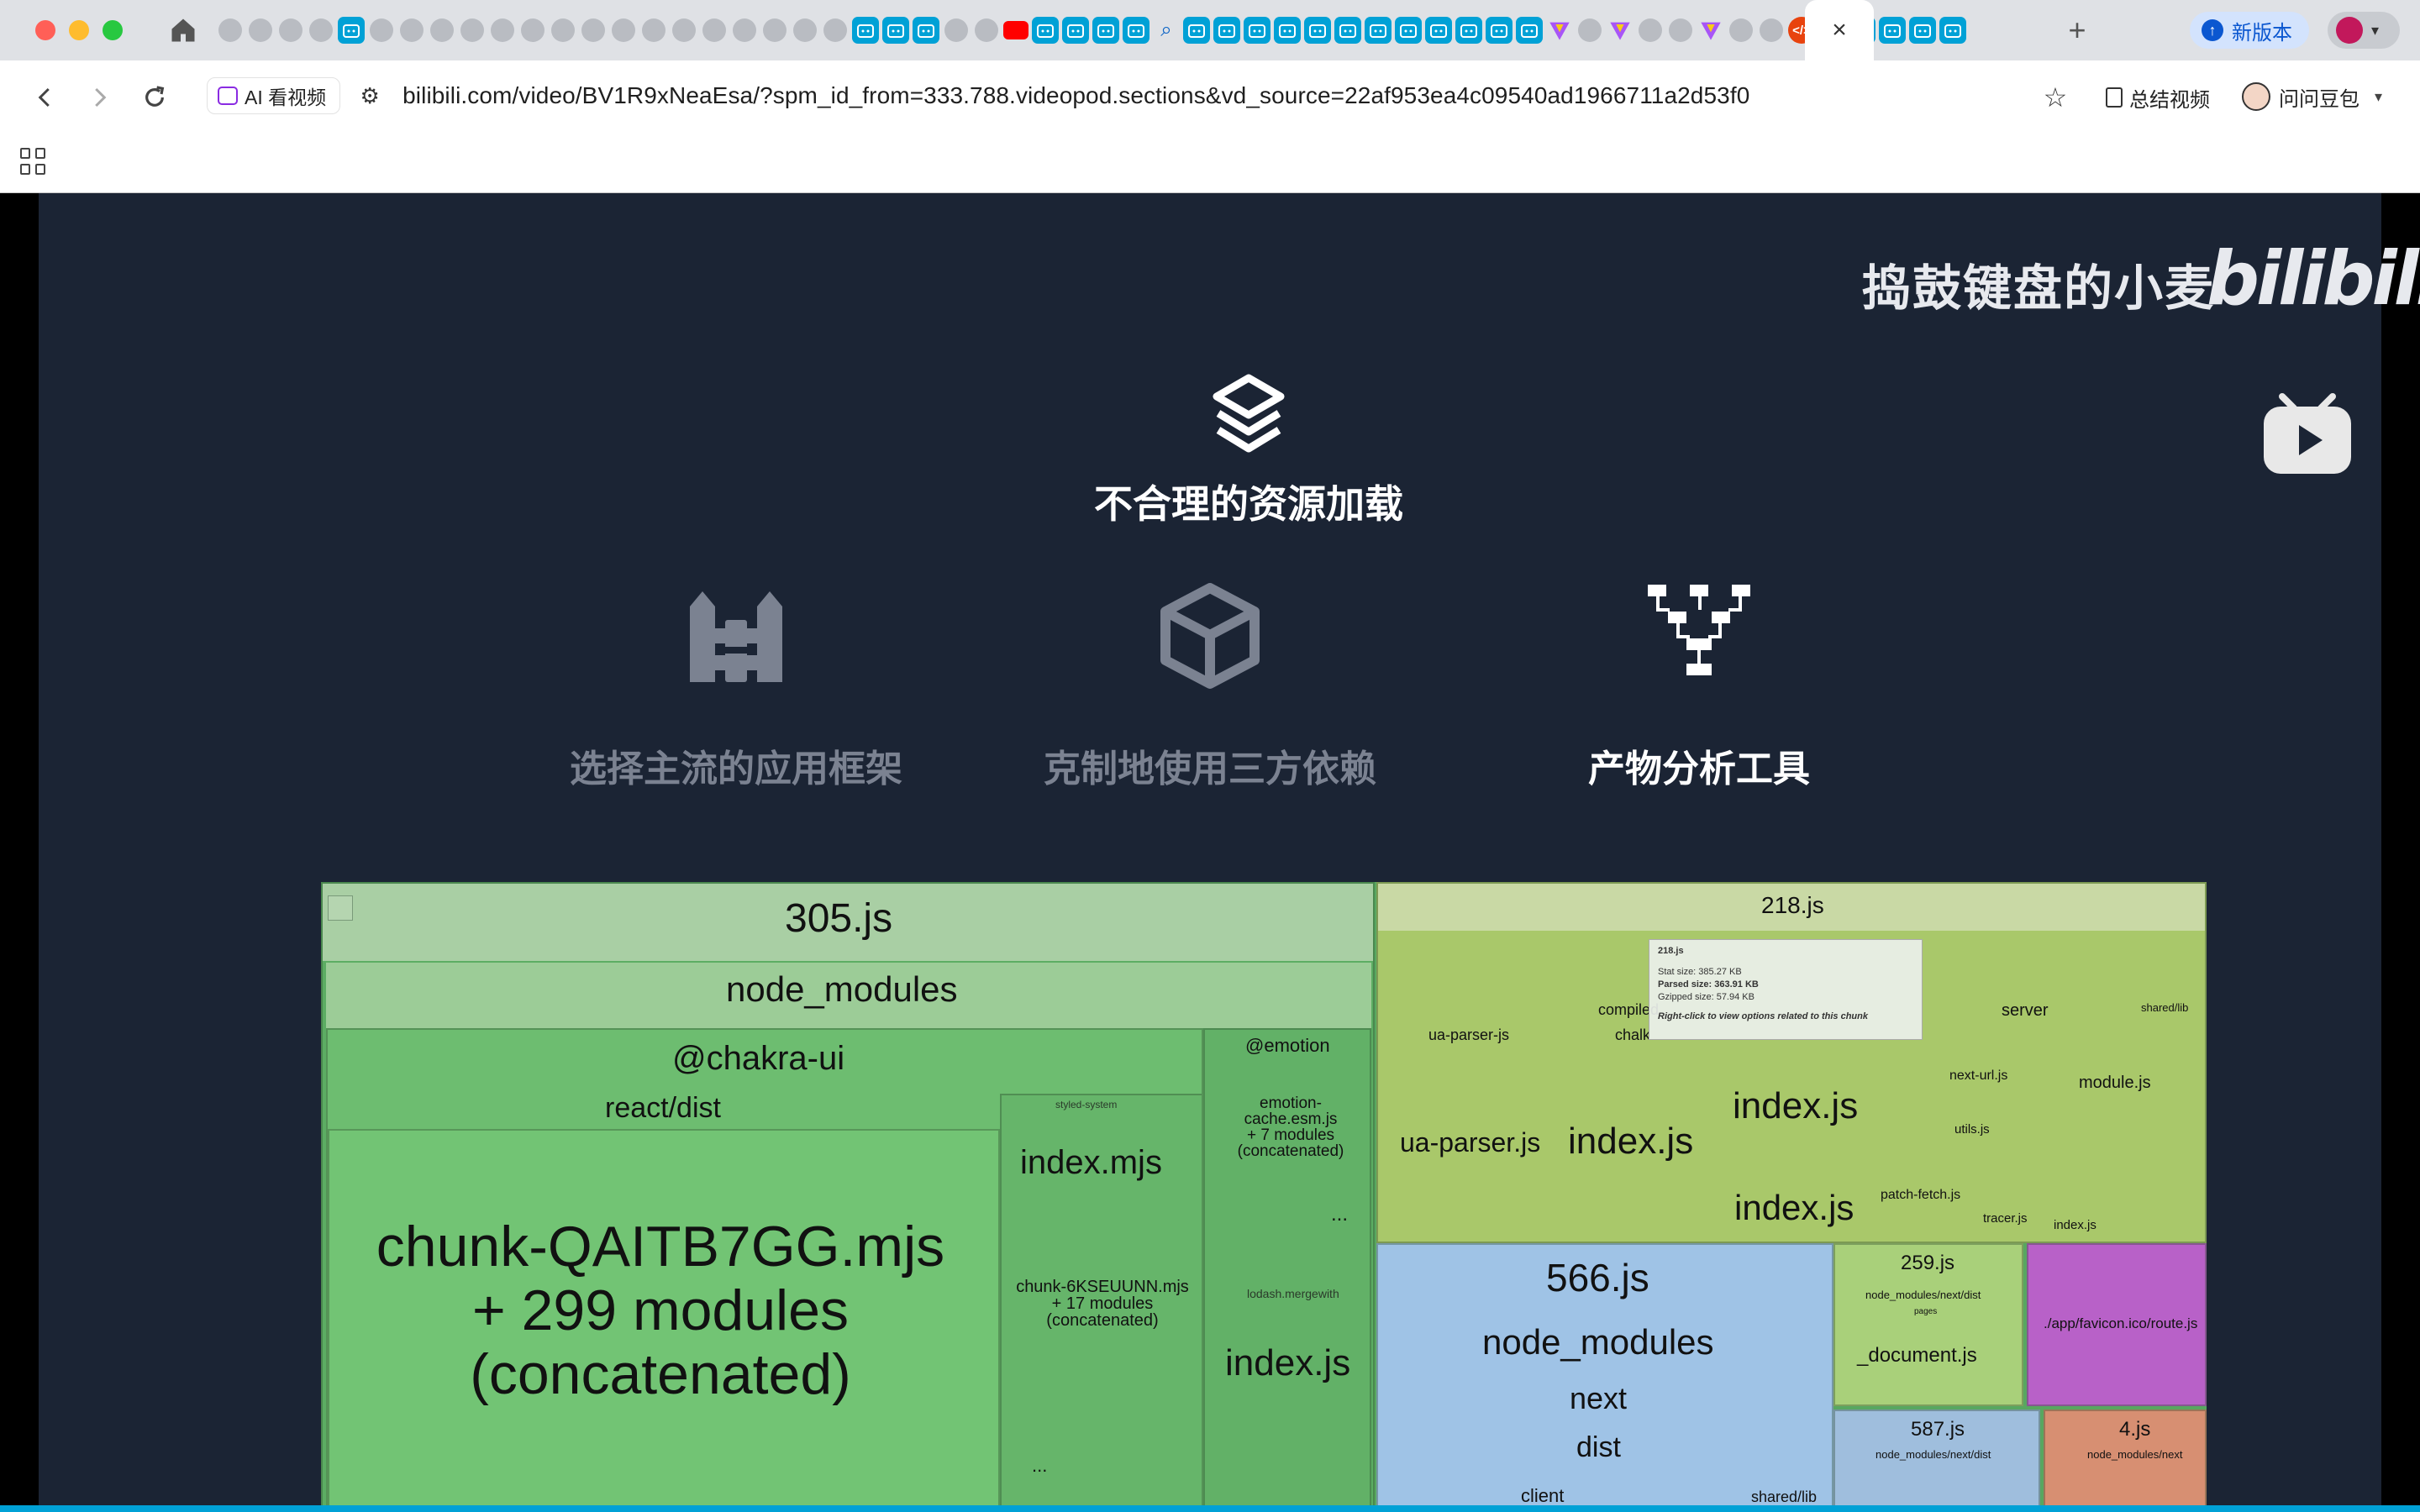 The image size is (2420, 1512). What do you see at coordinates (1210, 686) in the screenshot?
I see `pillar-dependencies: 克制地使用三方依赖` at bounding box center [1210, 686].